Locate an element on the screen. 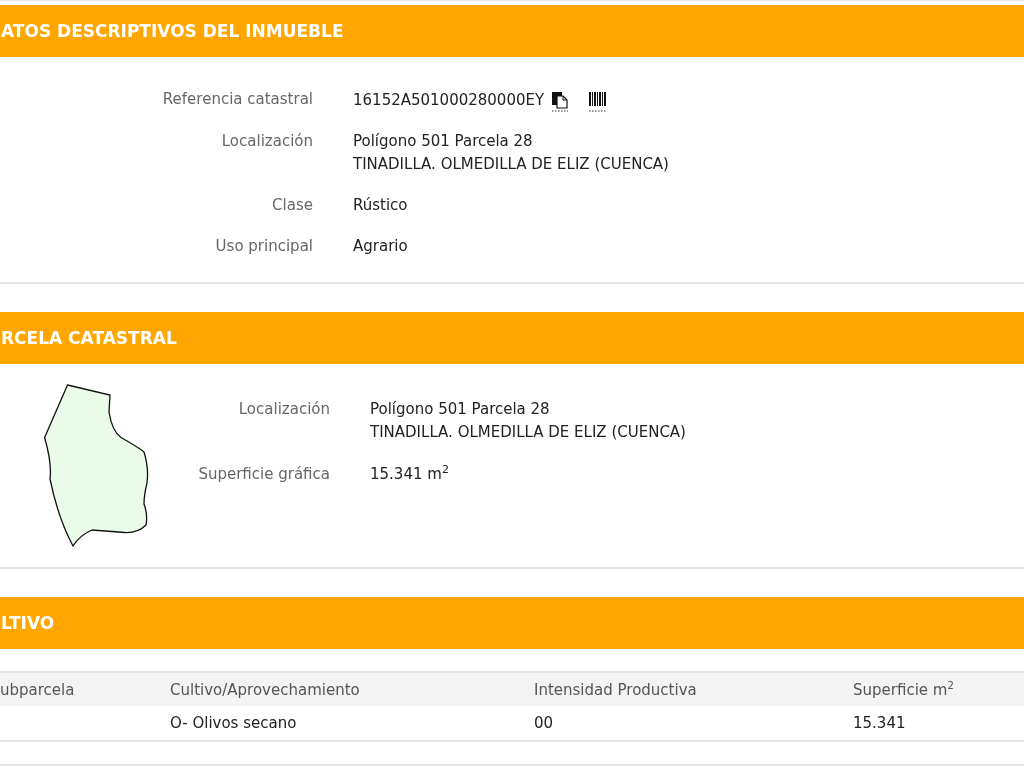  section-header: ATOS DESCRIPTIVOS DEL INMUEBLE is located at coordinates (512, 31).